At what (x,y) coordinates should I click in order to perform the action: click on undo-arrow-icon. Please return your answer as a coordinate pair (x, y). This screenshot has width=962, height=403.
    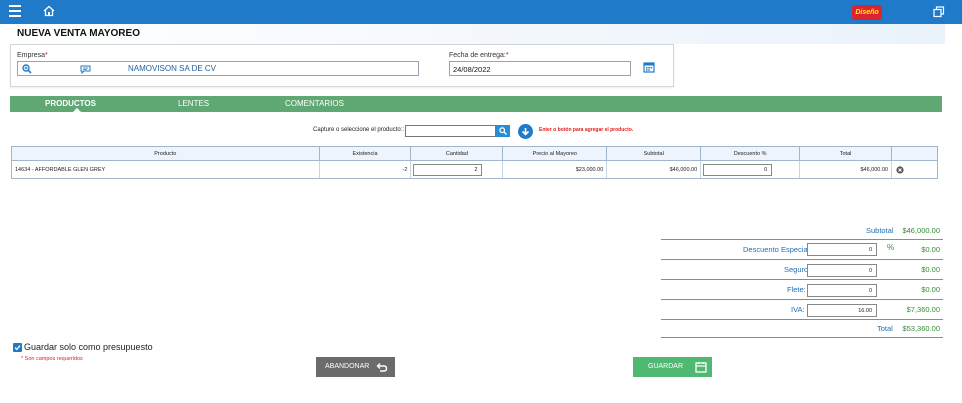
    Looking at the image, I should click on (382, 367).